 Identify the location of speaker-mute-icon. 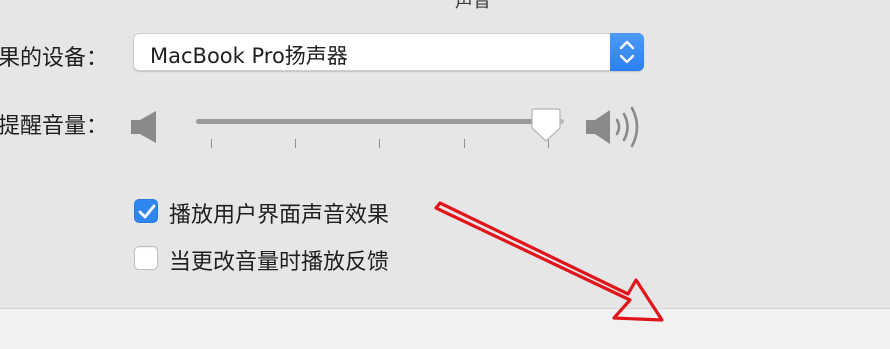
(145, 129).